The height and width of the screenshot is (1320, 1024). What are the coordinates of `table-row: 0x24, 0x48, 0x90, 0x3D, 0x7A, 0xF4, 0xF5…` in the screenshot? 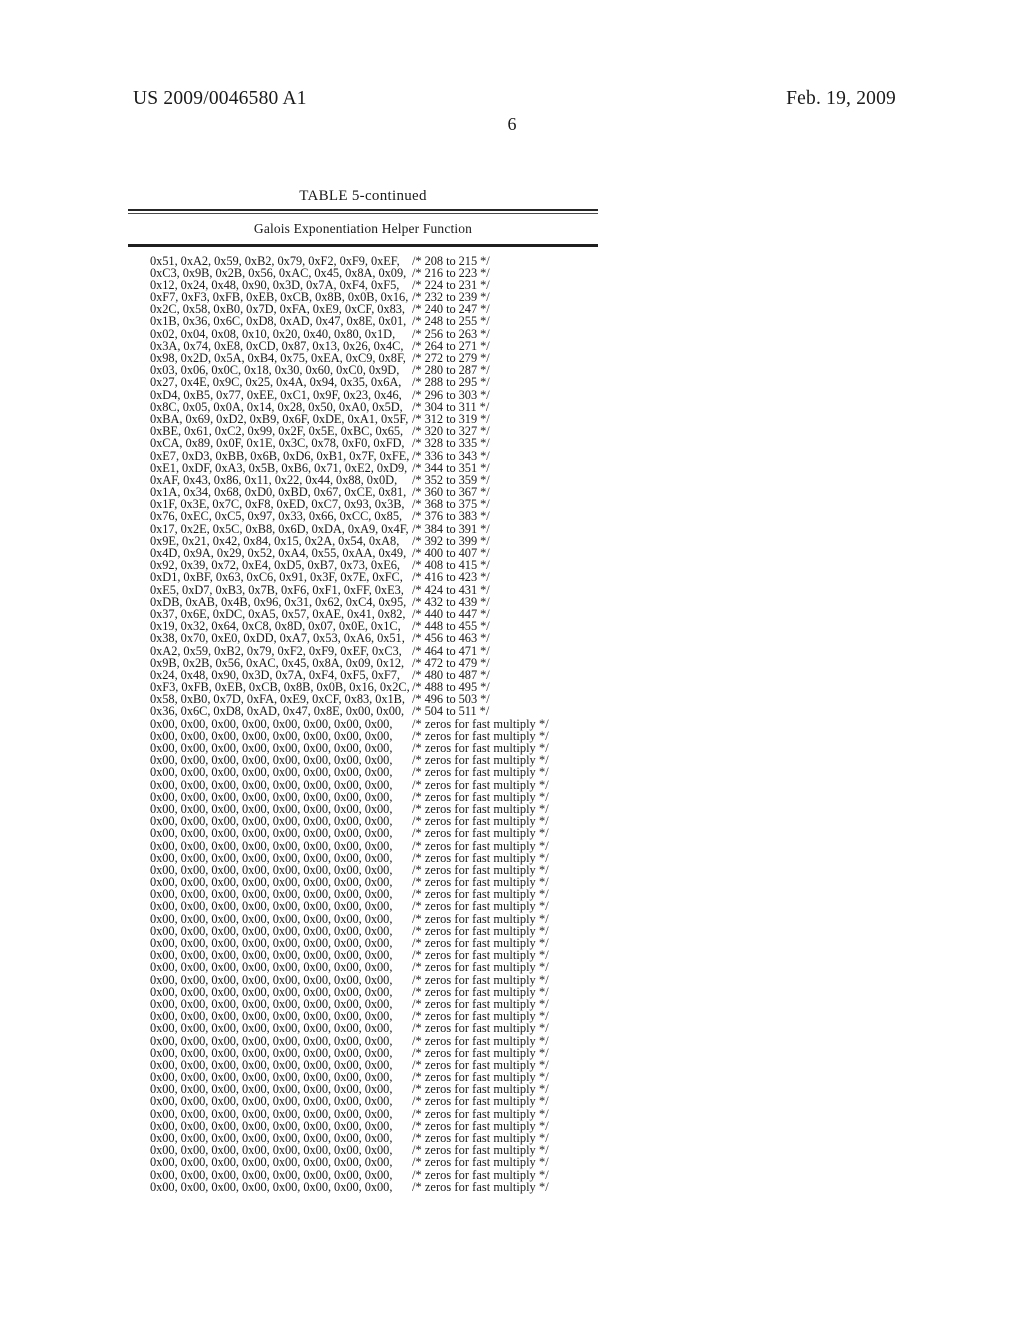 It's located at (374, 675).